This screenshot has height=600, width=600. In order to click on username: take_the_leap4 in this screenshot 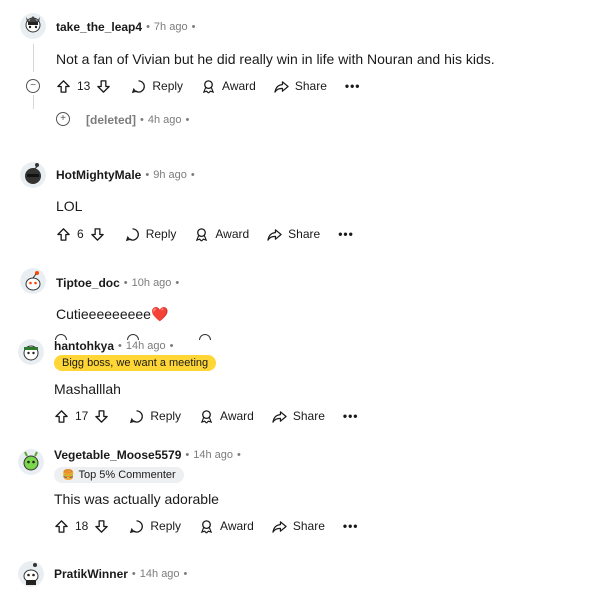, I will do `click(99, 27)`.